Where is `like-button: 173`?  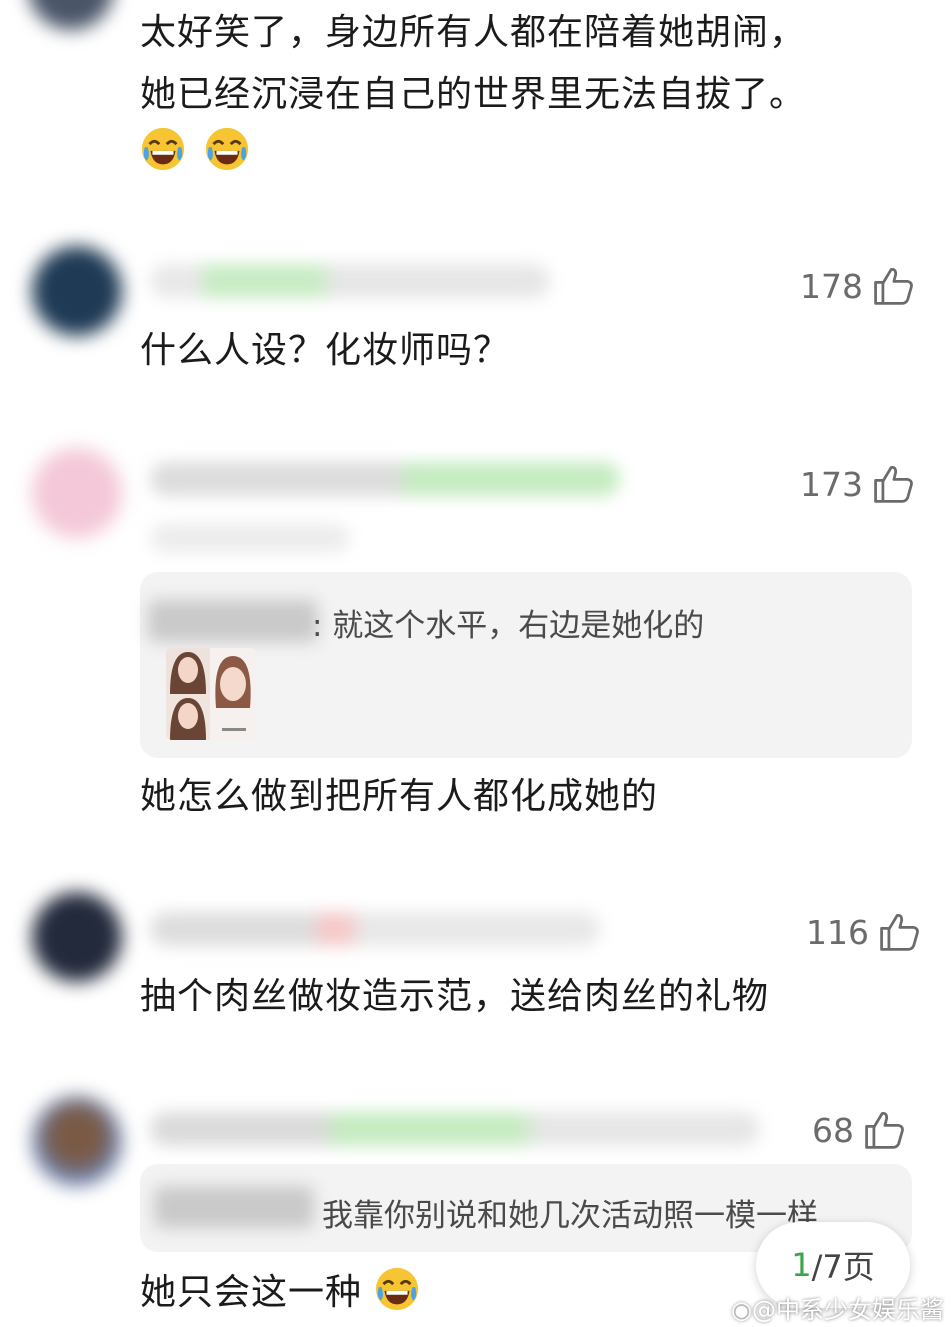
like-button: 173 is located at coordinates (857, 484).